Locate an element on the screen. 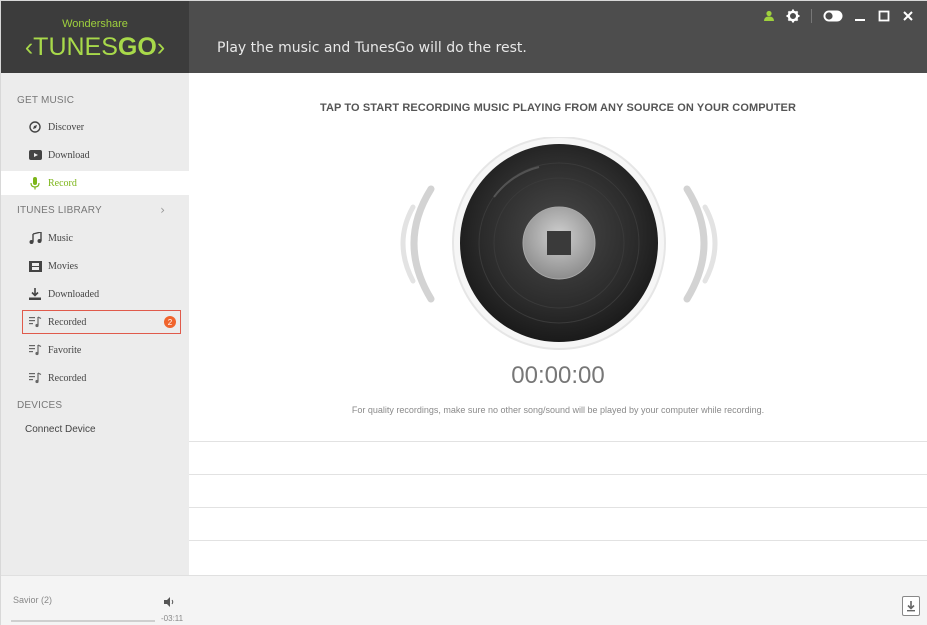 The width and height of the screenshot is (927, 625). sidebar-item-label: Record is located at coordinates (62, 183).